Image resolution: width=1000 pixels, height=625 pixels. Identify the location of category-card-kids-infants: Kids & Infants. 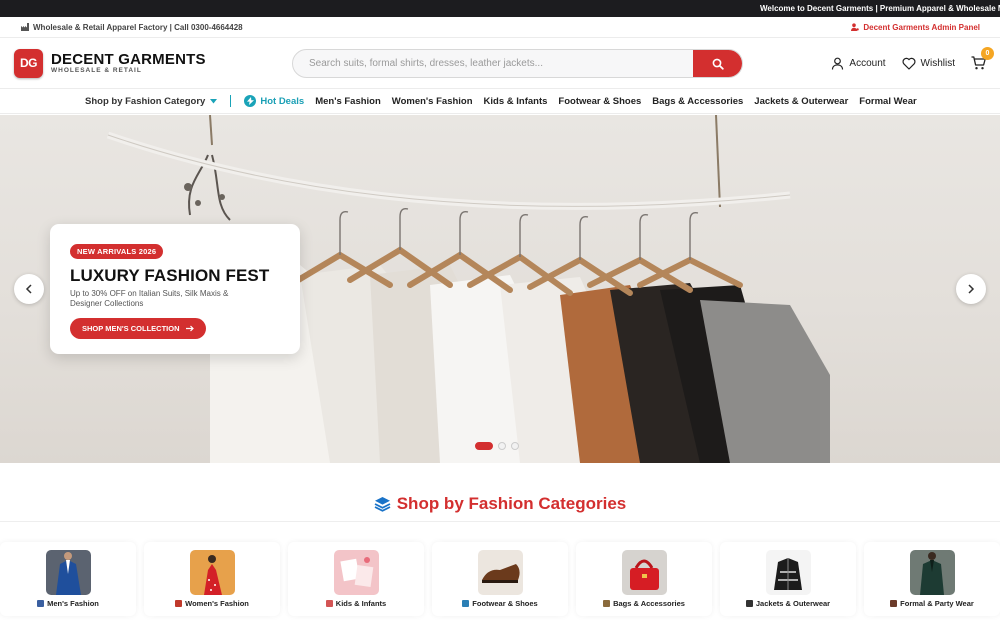
(356, 579).